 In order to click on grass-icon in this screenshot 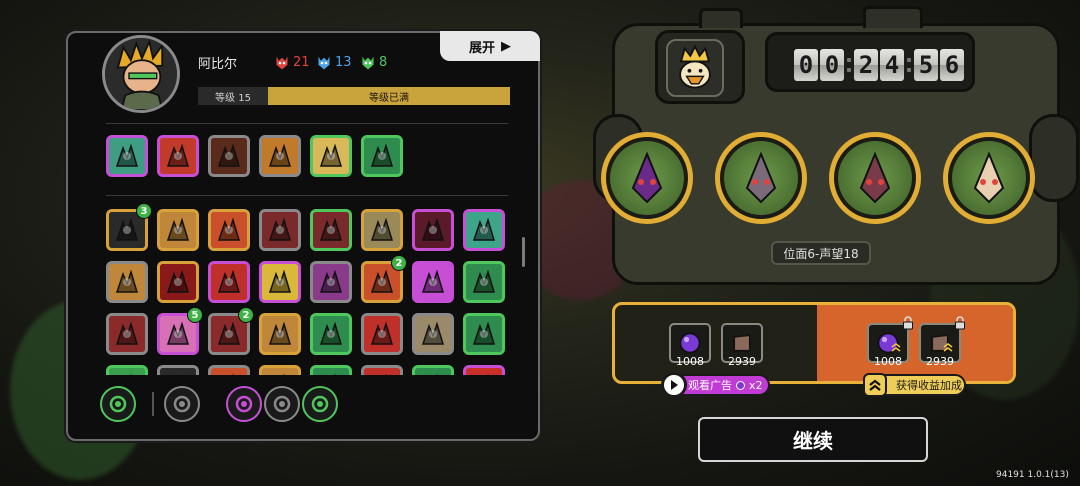, I will do `click(484, 334)`.